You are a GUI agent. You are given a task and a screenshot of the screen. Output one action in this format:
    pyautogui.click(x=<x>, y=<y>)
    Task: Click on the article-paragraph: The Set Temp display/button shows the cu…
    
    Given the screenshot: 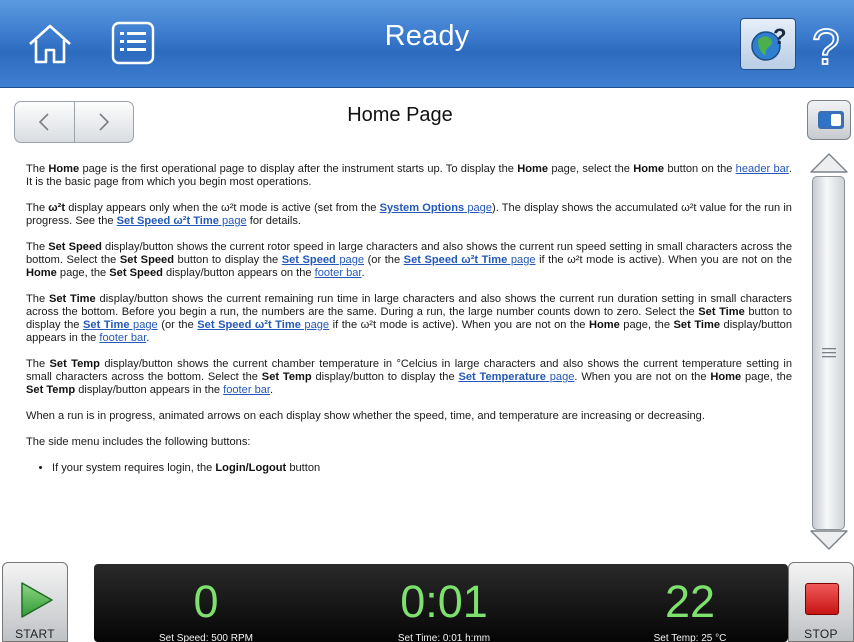 What is the action you would take?
    pyautogui.click(x=409, y=377)
    